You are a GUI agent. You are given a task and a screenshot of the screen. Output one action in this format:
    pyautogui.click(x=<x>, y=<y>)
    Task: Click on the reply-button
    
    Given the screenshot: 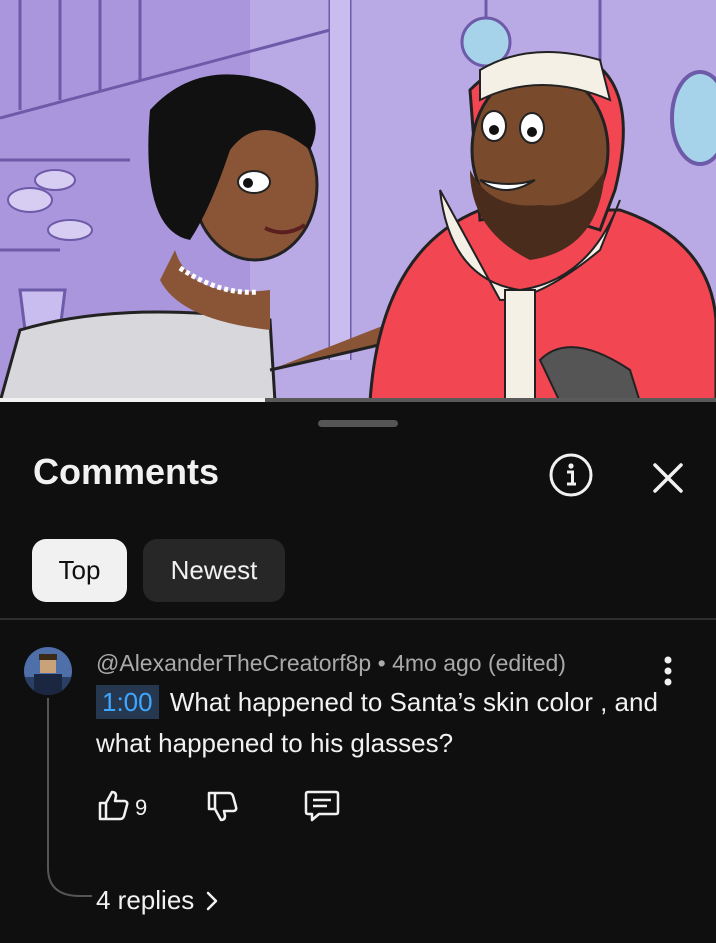 What is the action you would take?
    pyautogui.click(x=322, y=806)
    